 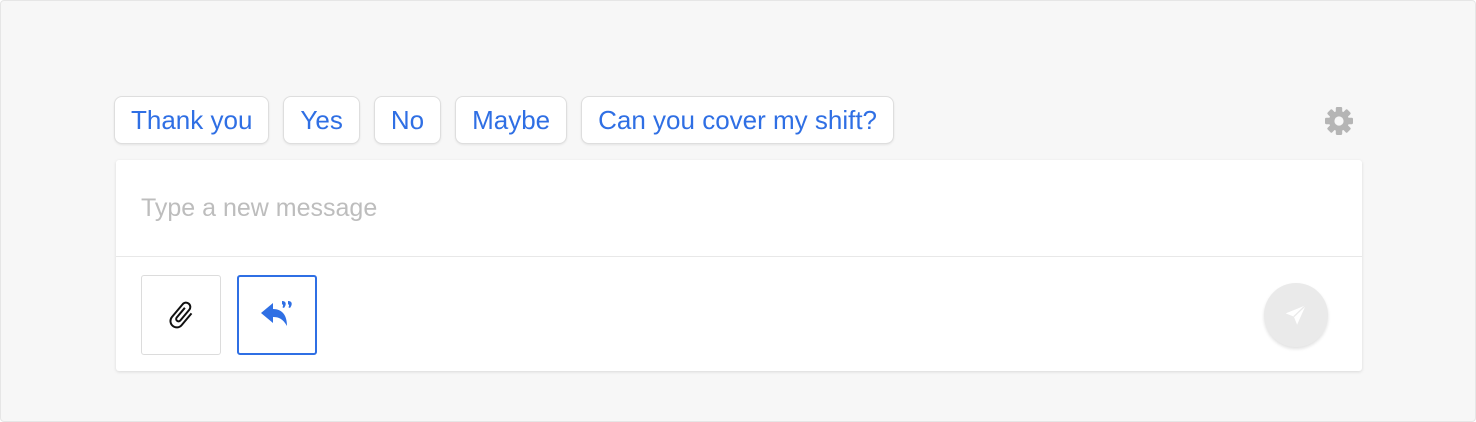 What do you see at coordinates (738, 120) in the screenshot?
I see `quick-reply-cover-shift: Can you cover my shift?` at bounding box center [738, 120].